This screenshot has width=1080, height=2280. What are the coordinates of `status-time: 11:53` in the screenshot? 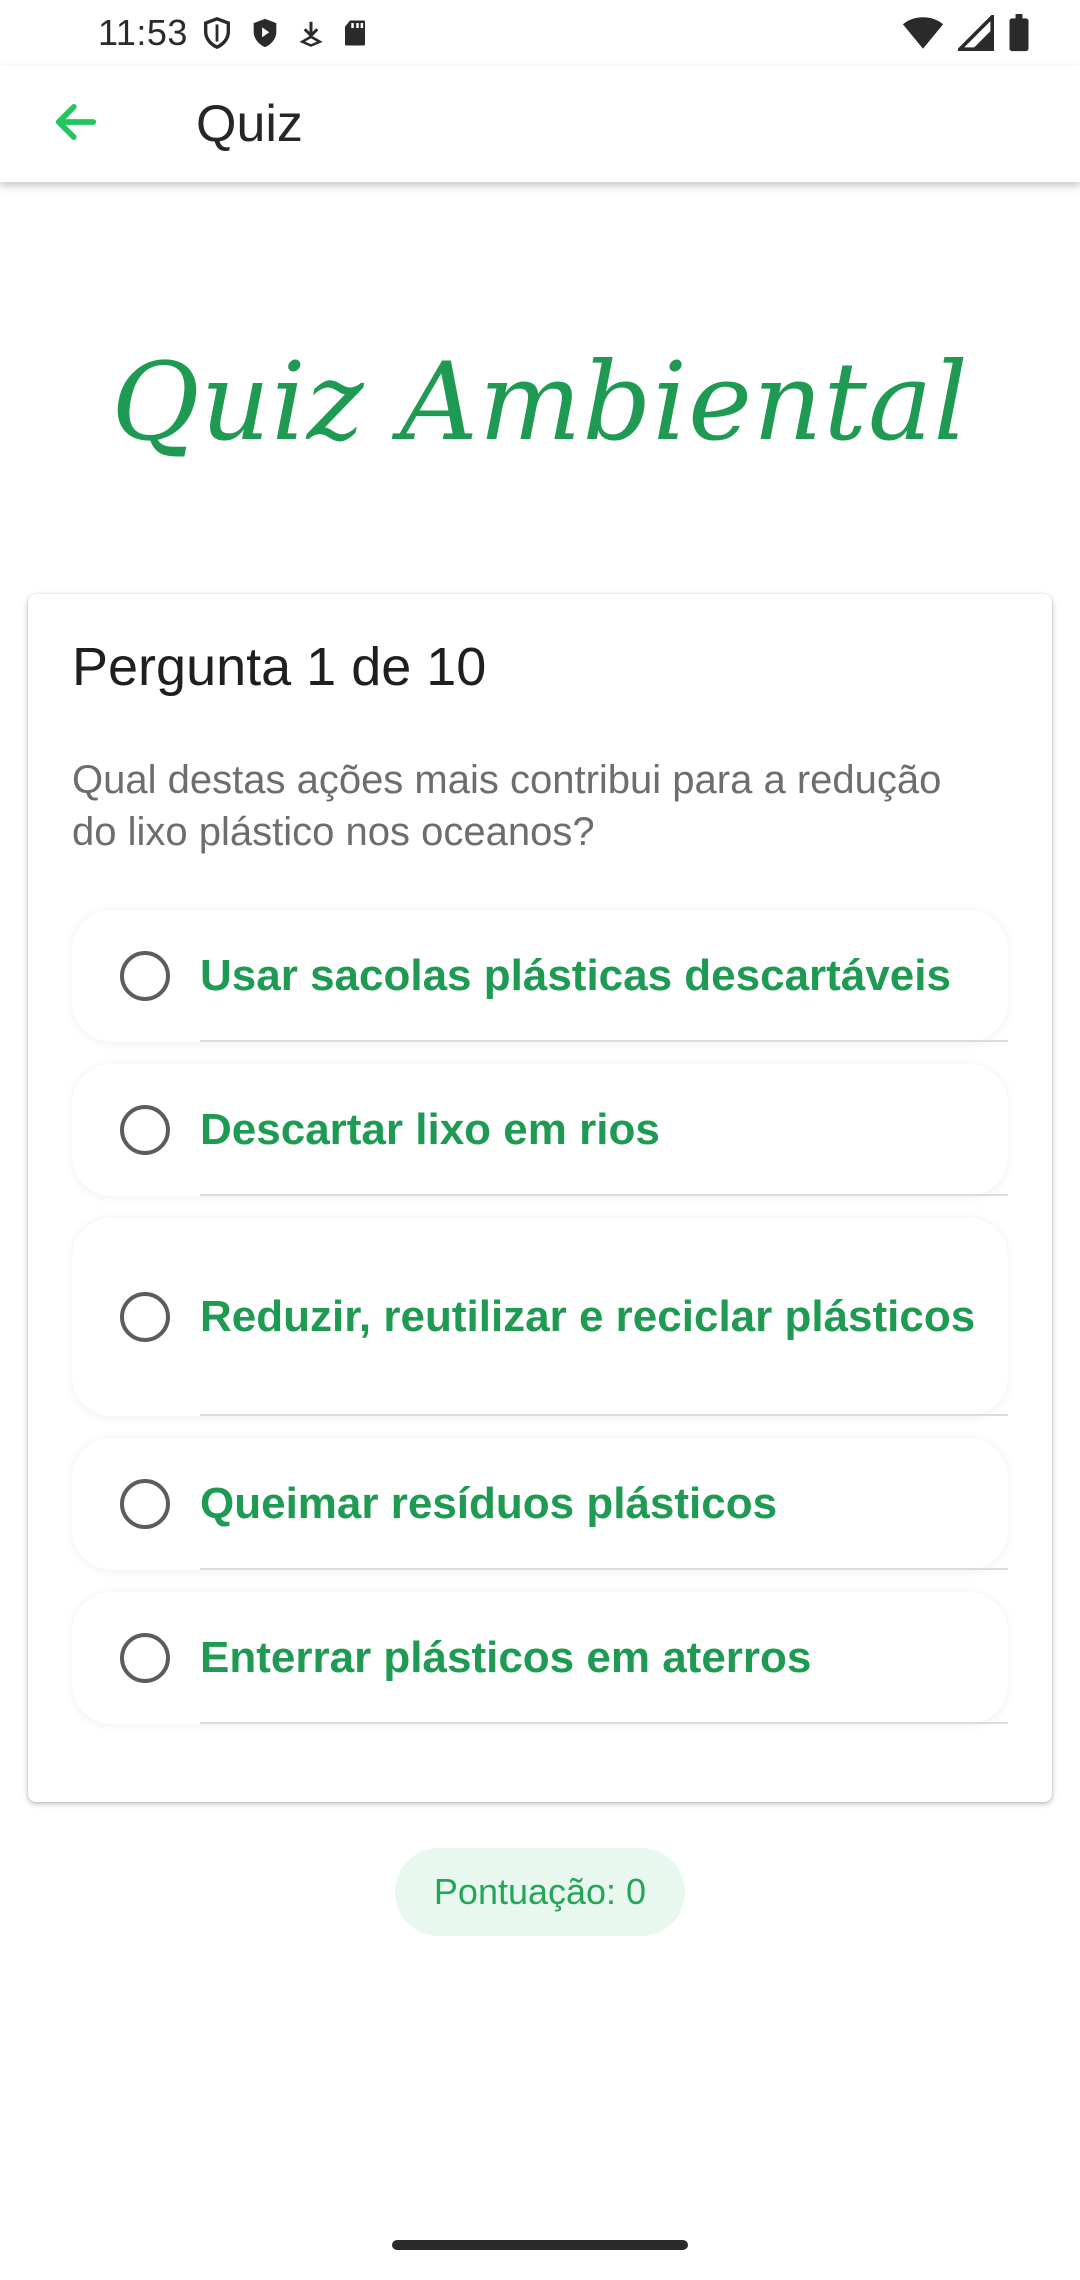 It's located at (143, 32).